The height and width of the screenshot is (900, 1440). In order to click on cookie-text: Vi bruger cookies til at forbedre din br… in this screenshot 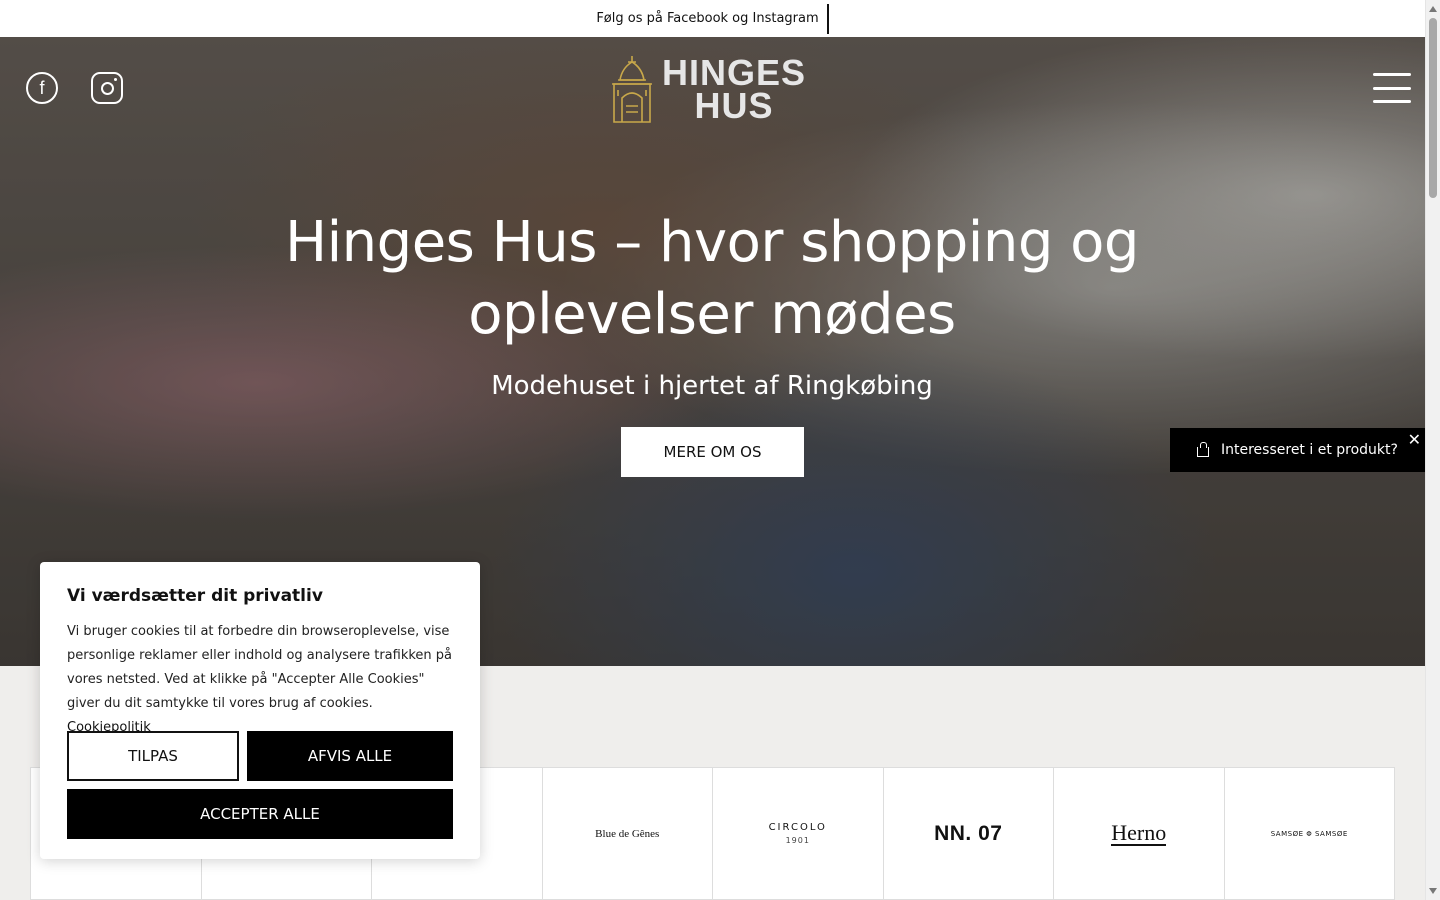, I will do `click(260, 680)`.